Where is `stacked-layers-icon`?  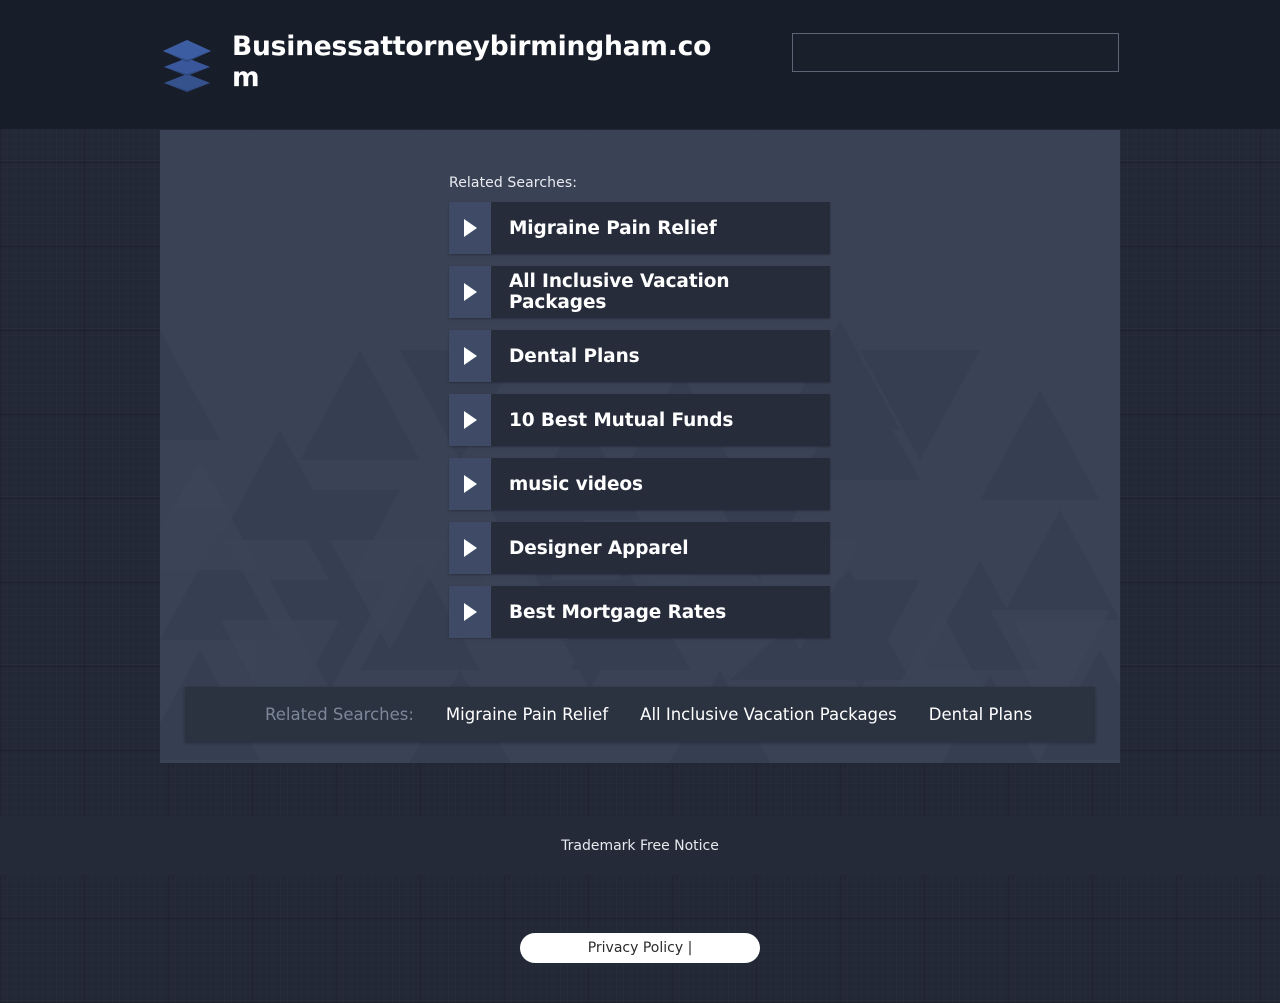 stacked-layers-icon is located at coordinates (187, 65).